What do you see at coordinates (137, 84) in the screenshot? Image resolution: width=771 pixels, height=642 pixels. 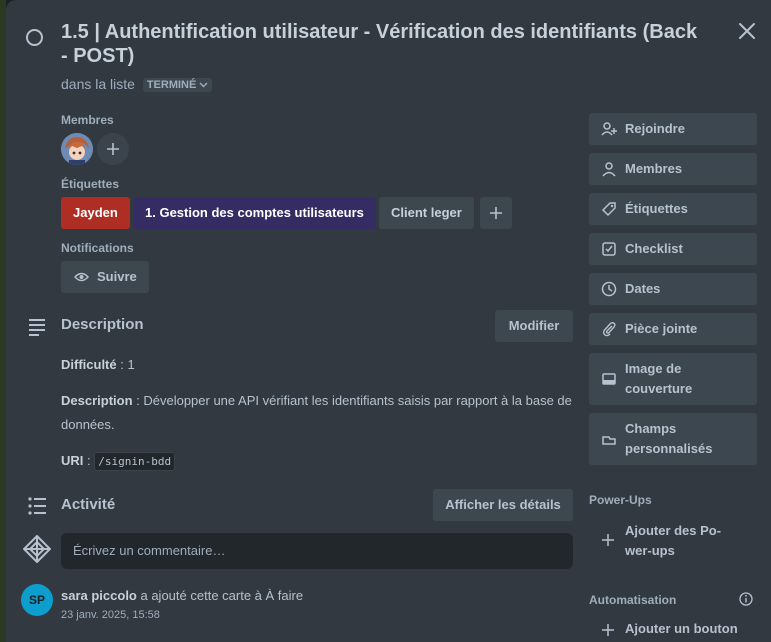 I see `list-breadcrumb: dans la liste TERMINÉ` at bounding box center [137, 84].